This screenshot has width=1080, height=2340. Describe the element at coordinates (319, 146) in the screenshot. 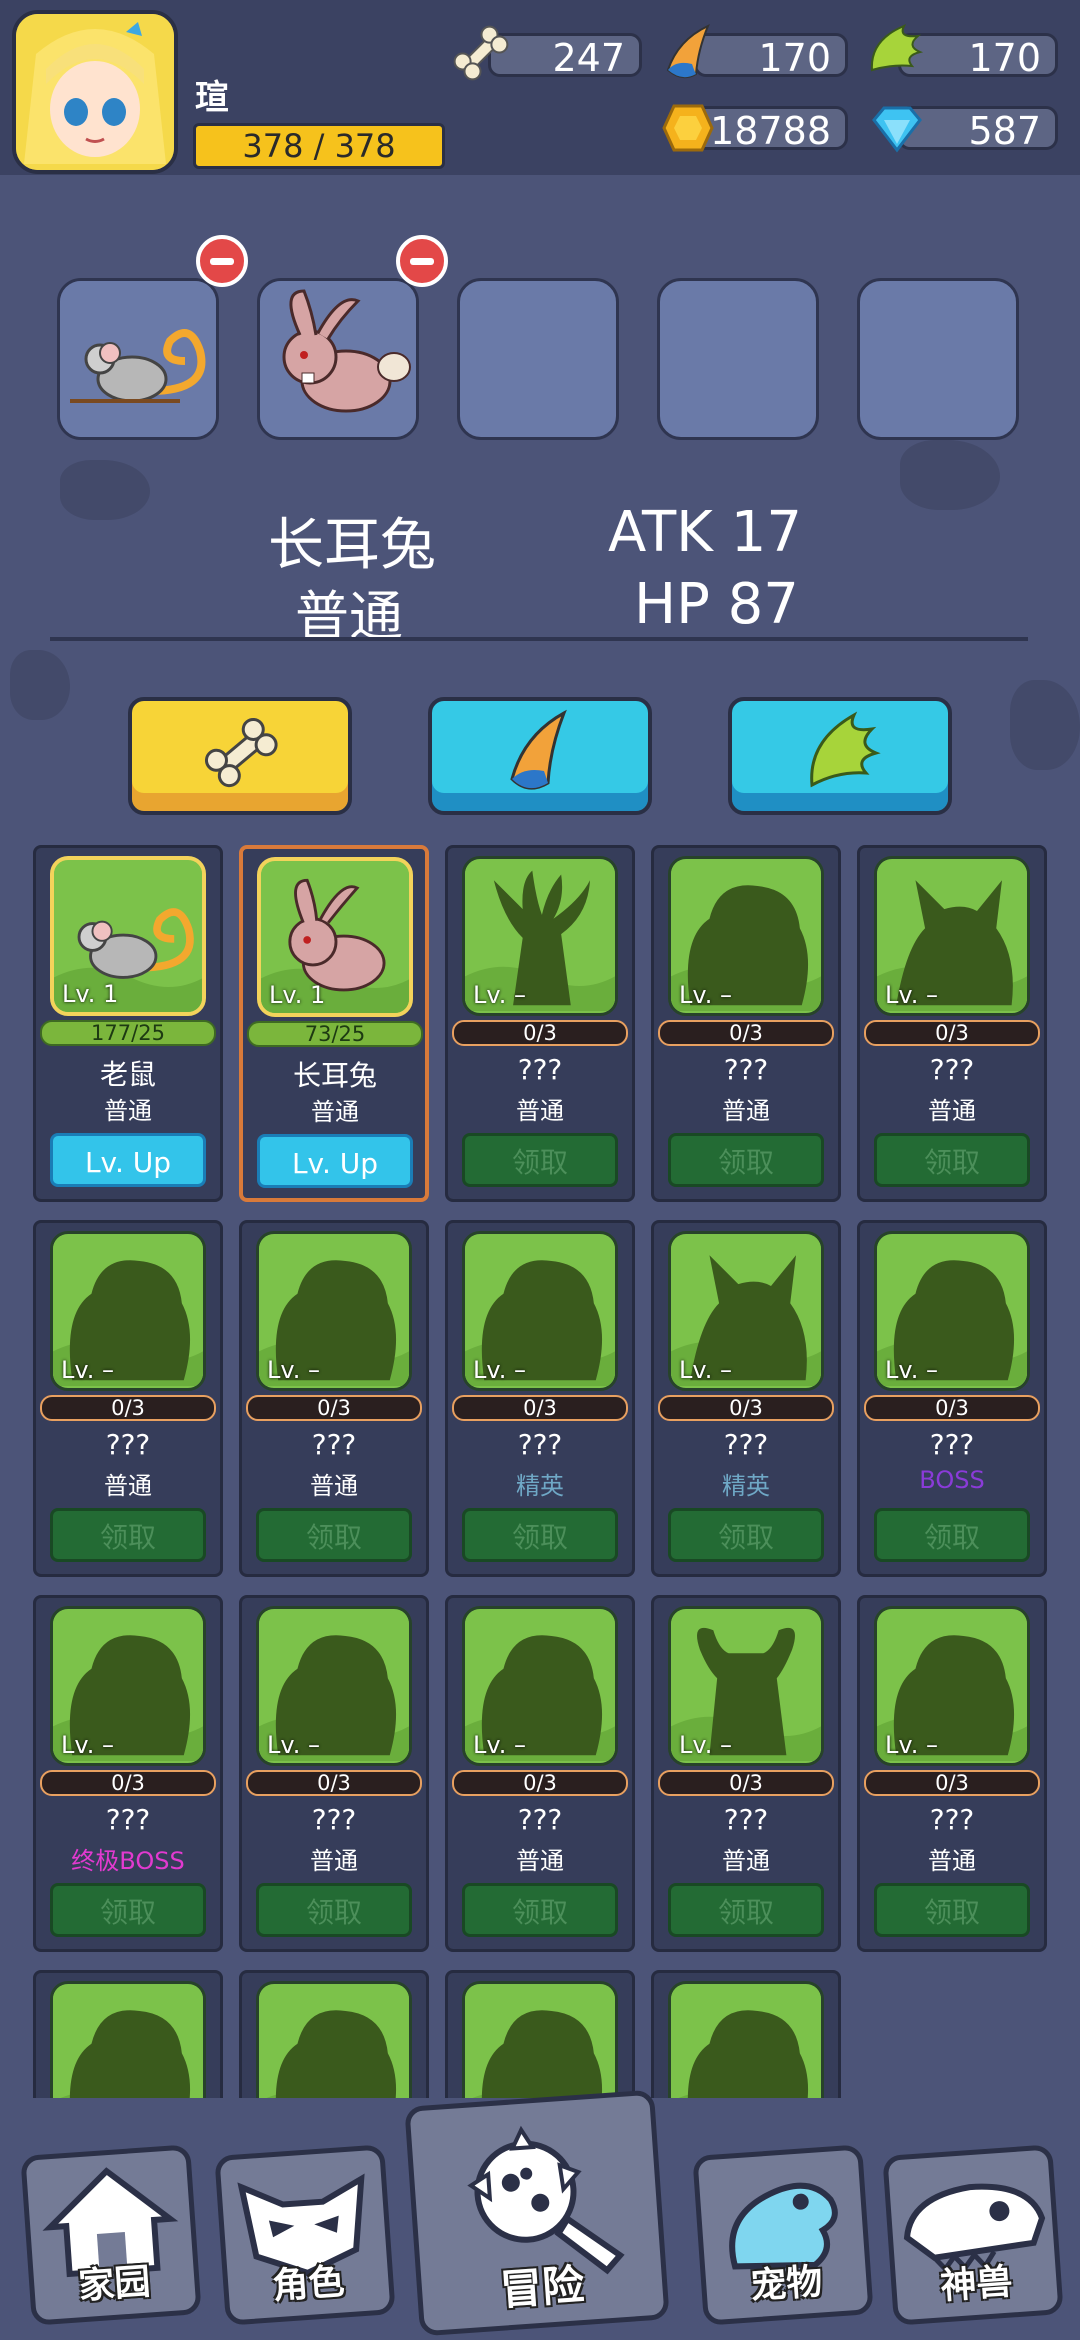

I see `player-hp-bar: 378 / 378` at that location.